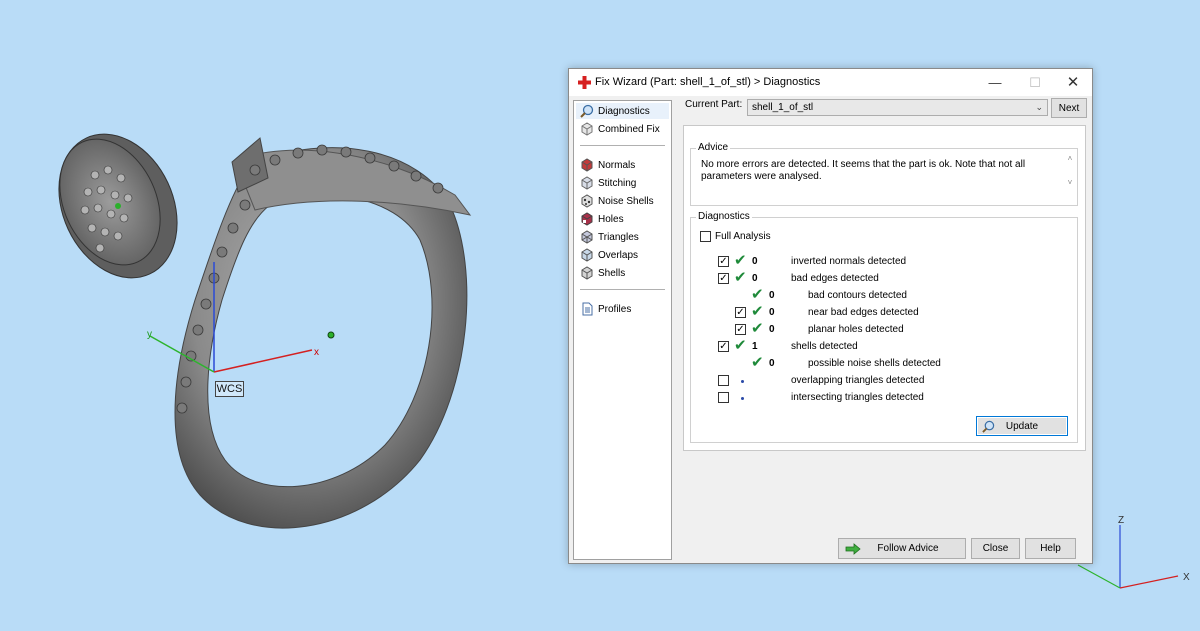 The height and width of the screenshot is (631, 1200). What do you see at coordinates (149, 334) in the screenshot?
I see `y-axis-label: y` at bounding box center [149, 334].